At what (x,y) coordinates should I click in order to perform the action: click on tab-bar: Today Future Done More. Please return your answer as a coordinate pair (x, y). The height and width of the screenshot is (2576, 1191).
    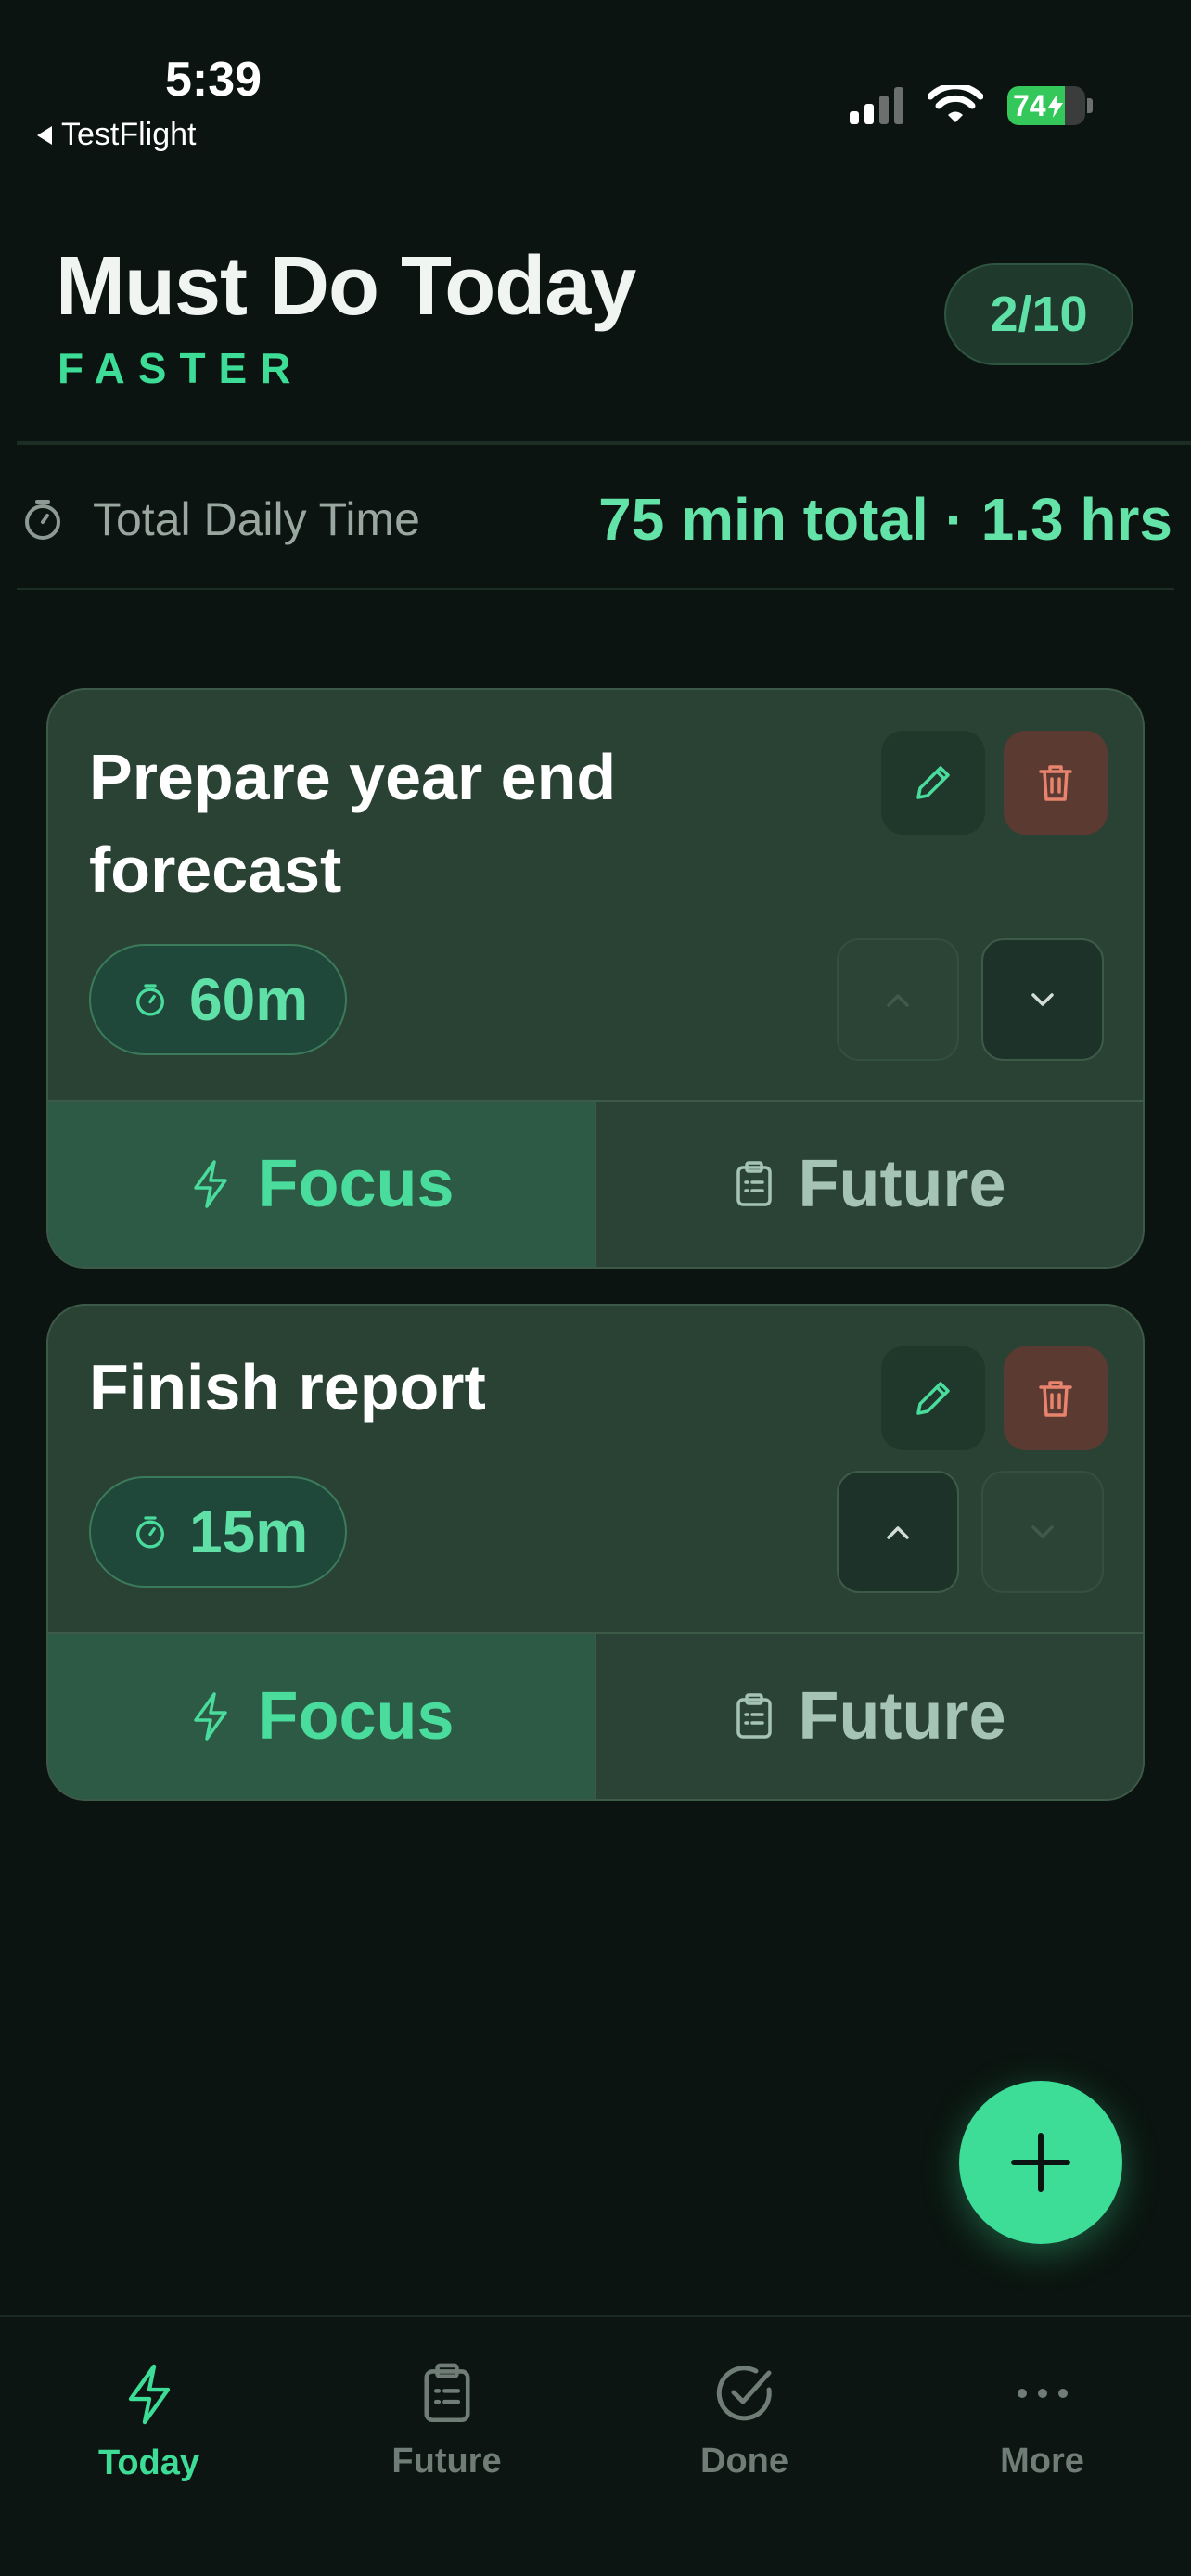
    Looking at the image, I should click on (595, 2446).